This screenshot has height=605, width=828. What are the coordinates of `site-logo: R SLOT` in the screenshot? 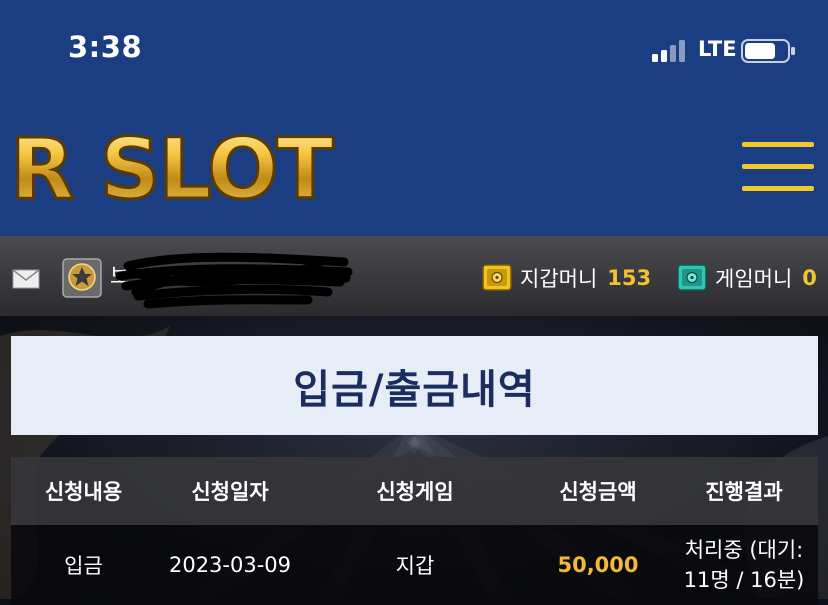 It's located at (173, 166).